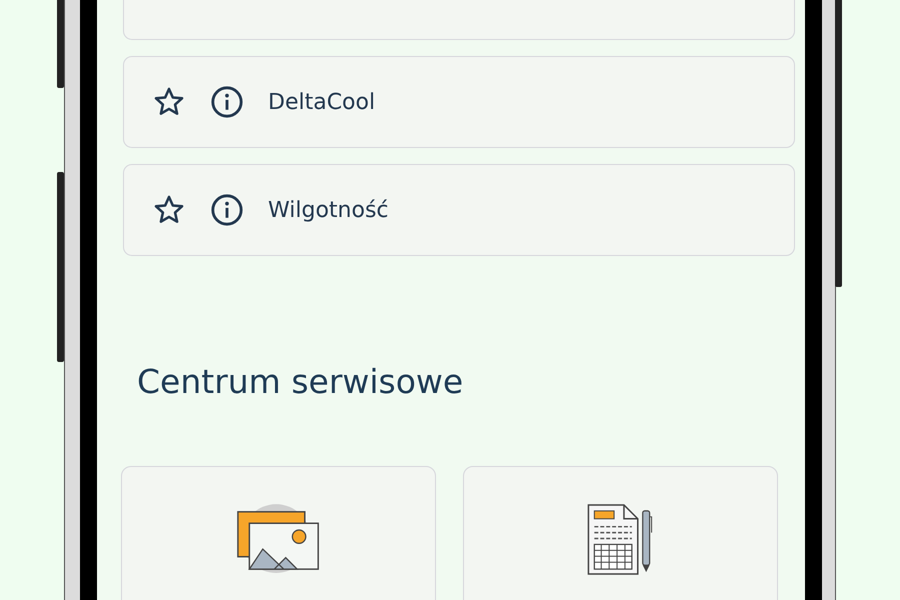 The height and width of the screenshot is (600, 900). Describe the element at coordinates (322, 102) in the screenshot. I see `device-name: DeltaCool` at that location.